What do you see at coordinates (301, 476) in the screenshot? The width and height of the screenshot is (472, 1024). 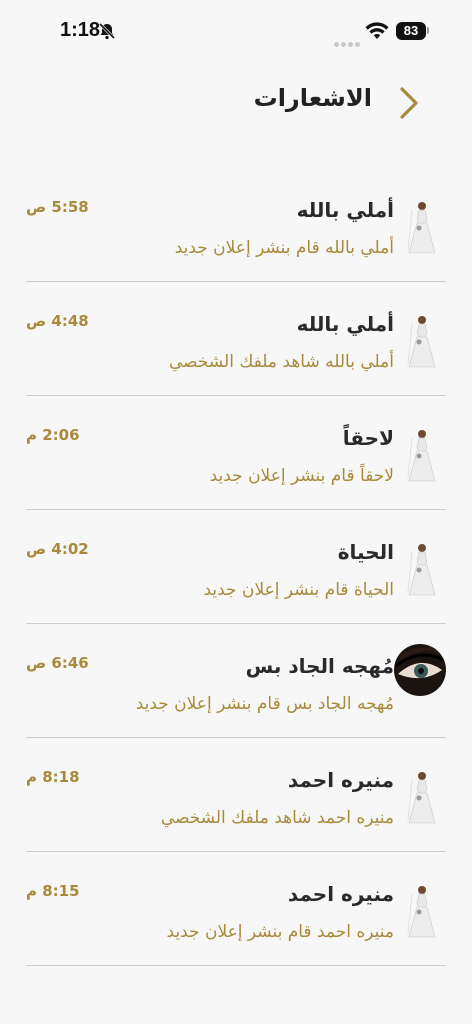 I see `notification-message: لاحقاً قام بنشر إعلان جديد` at bounding box center [301, 476].